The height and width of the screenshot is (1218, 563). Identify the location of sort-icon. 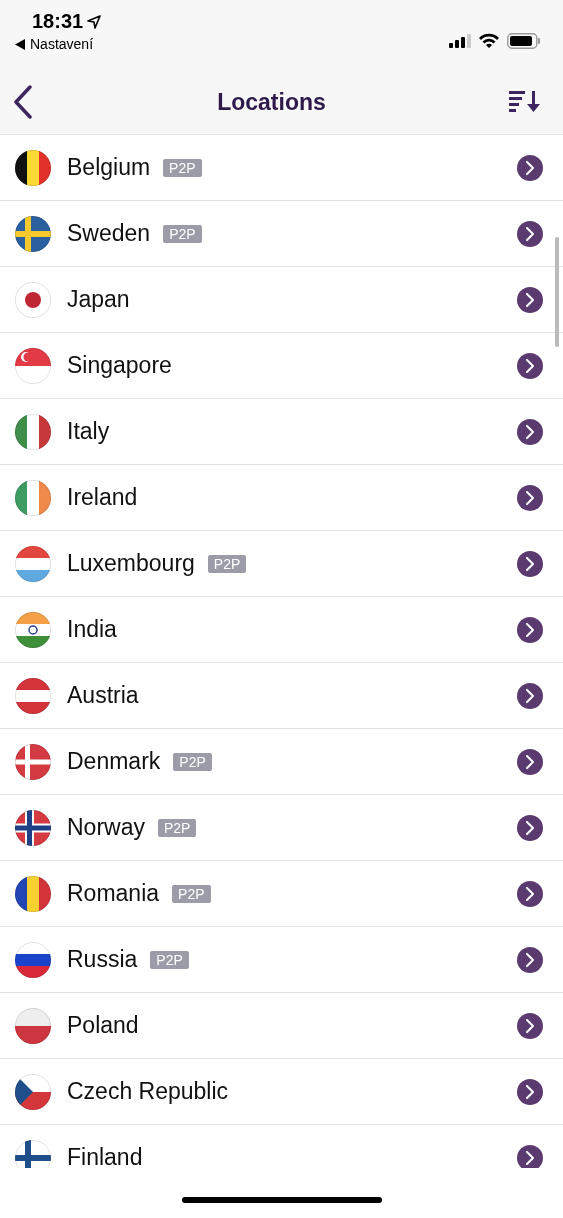
(525, 102).